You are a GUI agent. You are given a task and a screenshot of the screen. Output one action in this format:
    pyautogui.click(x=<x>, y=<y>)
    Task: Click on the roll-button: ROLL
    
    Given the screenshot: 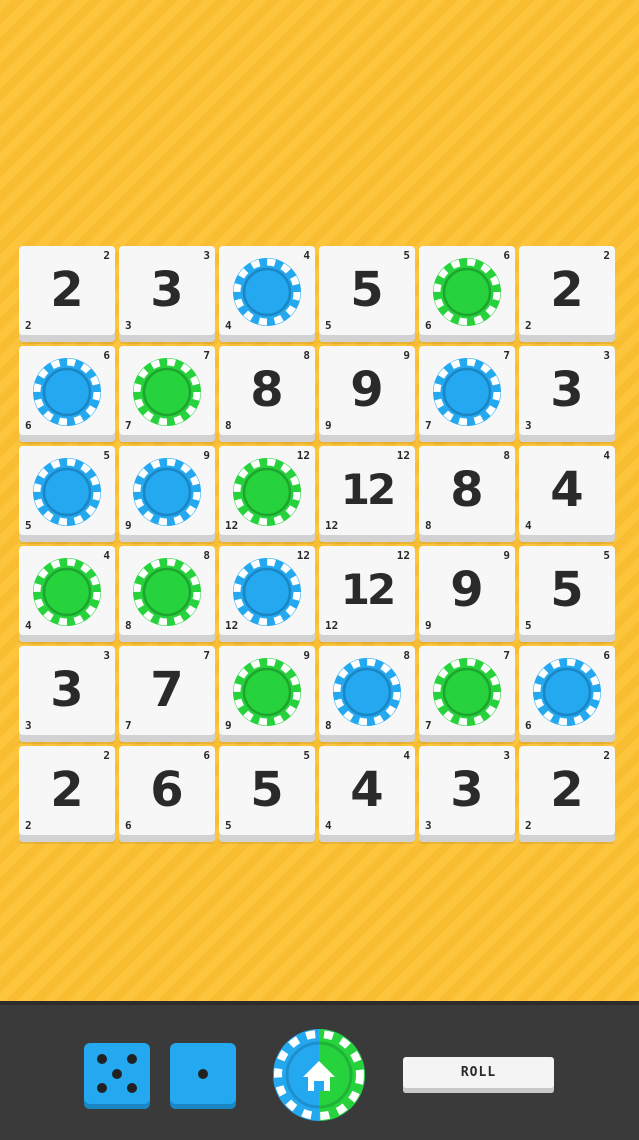 What is the action you would take?
    pyautogui.click(x=478, y=1075)
    